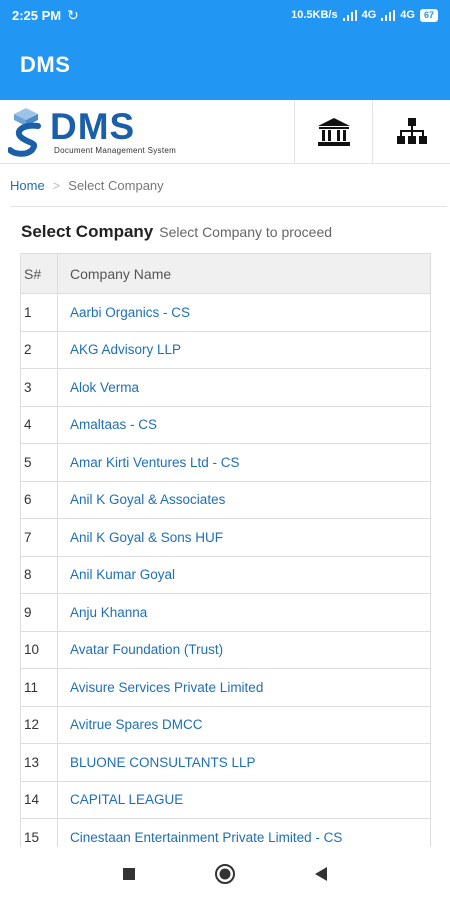 The height and width of the screenshot is (900, 450). I want to click on row-company-cell: CAPITAL LEAGUE, so click(244, 799).